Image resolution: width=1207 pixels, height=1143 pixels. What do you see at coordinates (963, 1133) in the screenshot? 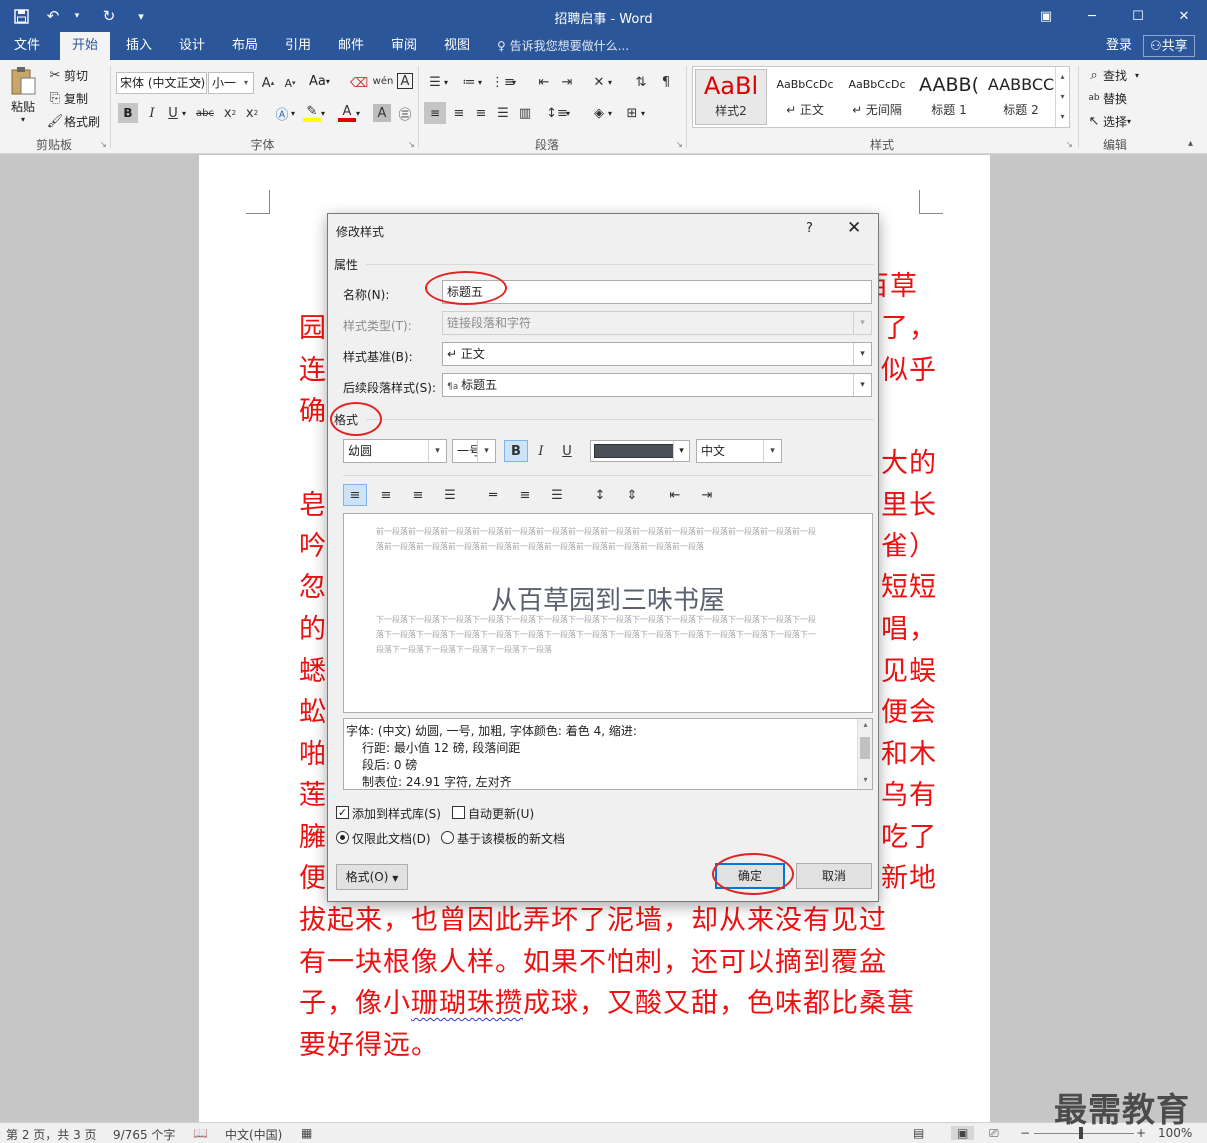
I see `print-layout-icon: ▣` at bounding box center [963, 1133].